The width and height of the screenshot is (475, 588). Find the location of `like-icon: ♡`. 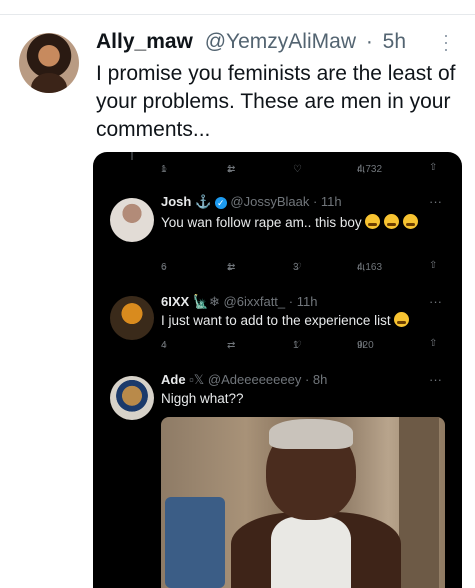

like-icon: ♡ is located at coordinates (297, 169).